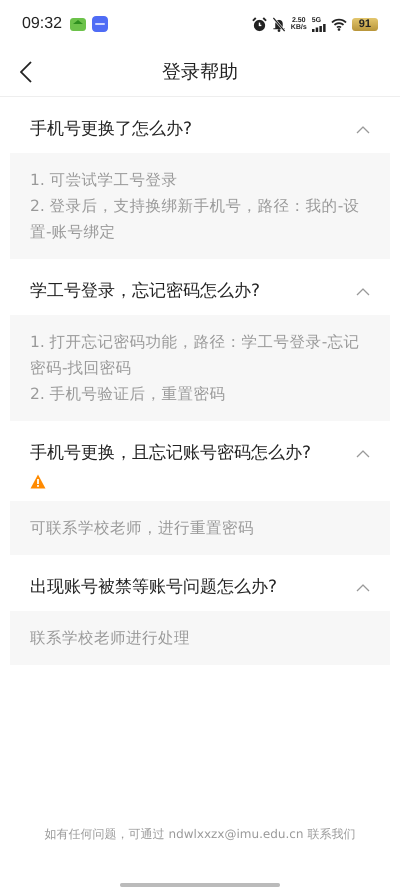 This screenshot has height=889, width=400. I want to click on faq-answer: 1. 打开忘记密码功能，路径：学工号登录-忘记密码-找回密码 2. 手机号验证后，重置密码, so click(200, 368).